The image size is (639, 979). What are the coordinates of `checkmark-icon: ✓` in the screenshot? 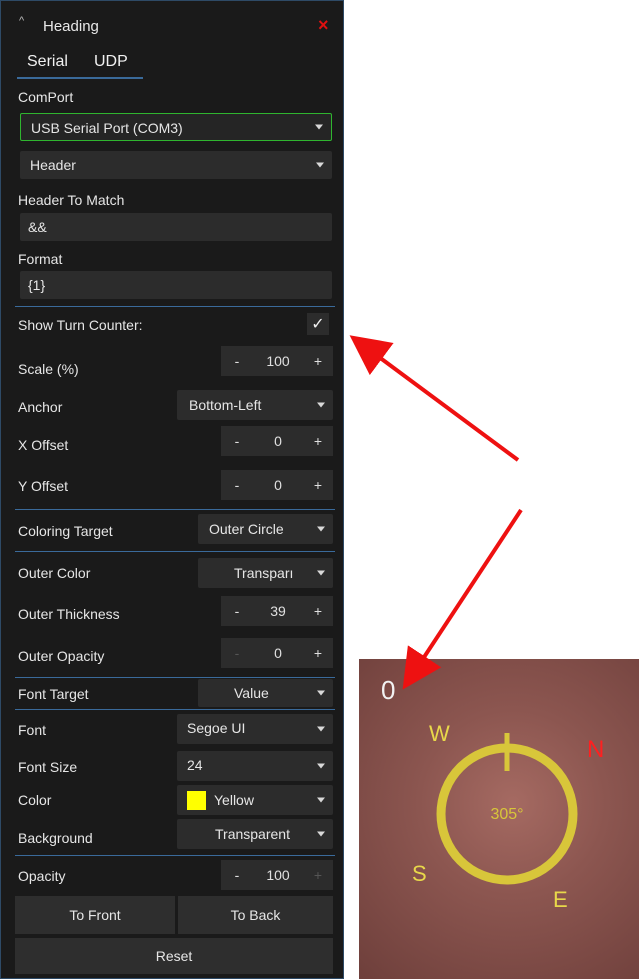 It's located at (318, 324).